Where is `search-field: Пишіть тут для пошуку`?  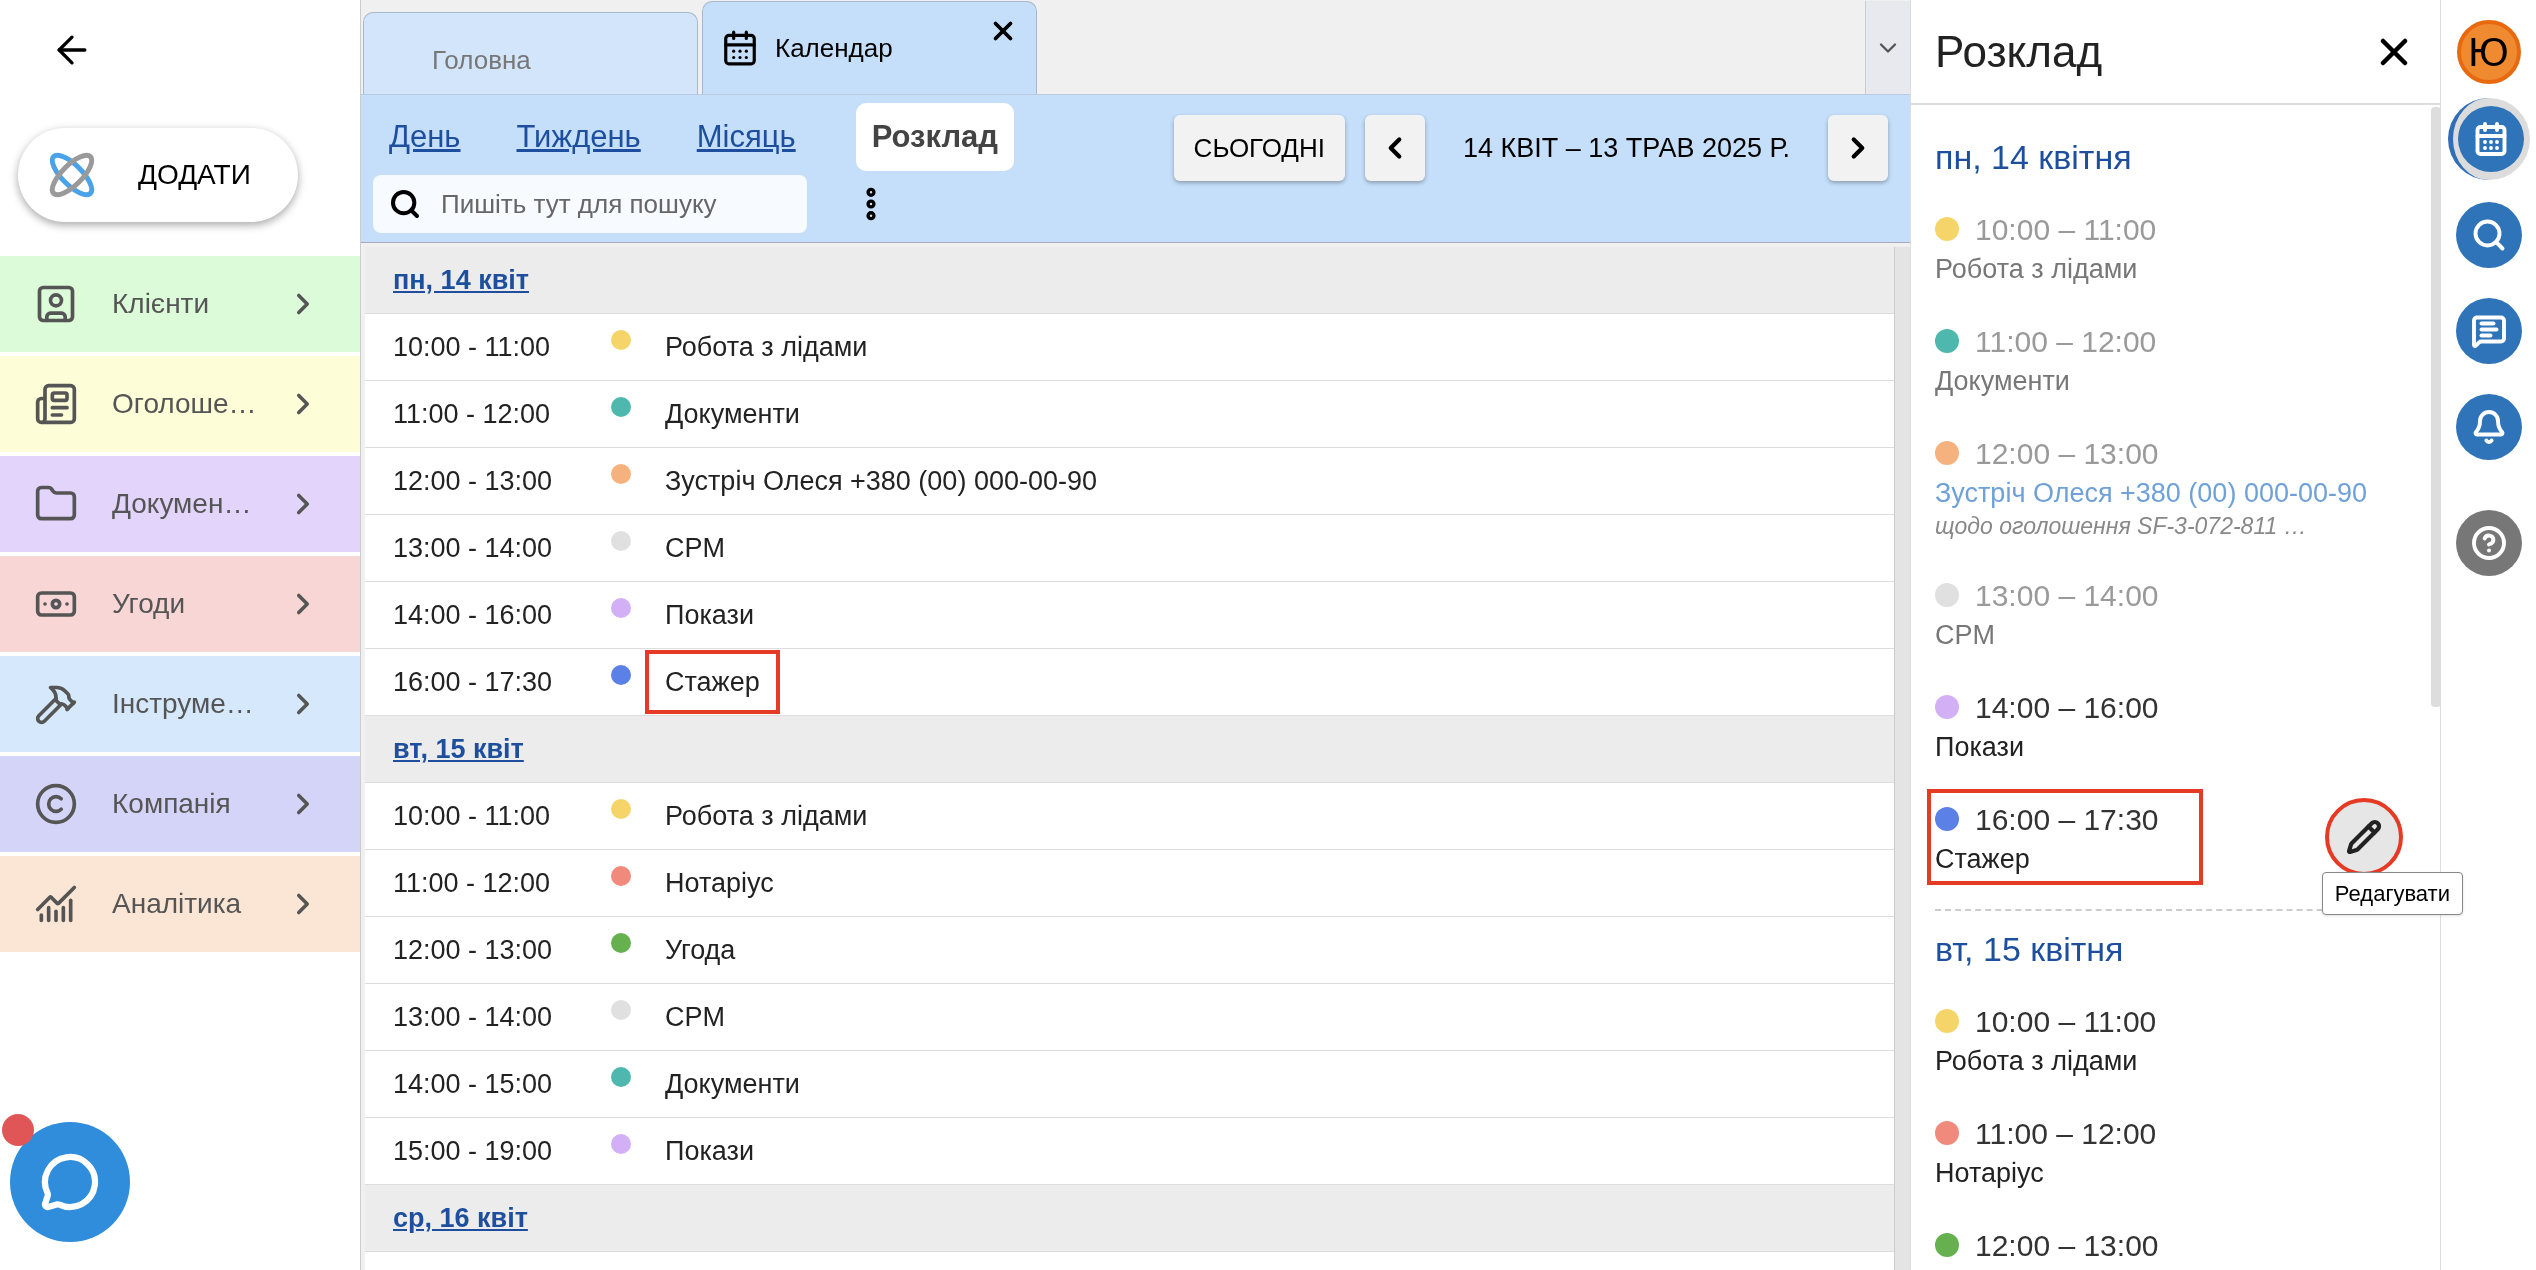
search-field: Пишіть тут для пошуку is located at coordinates (590, 204).